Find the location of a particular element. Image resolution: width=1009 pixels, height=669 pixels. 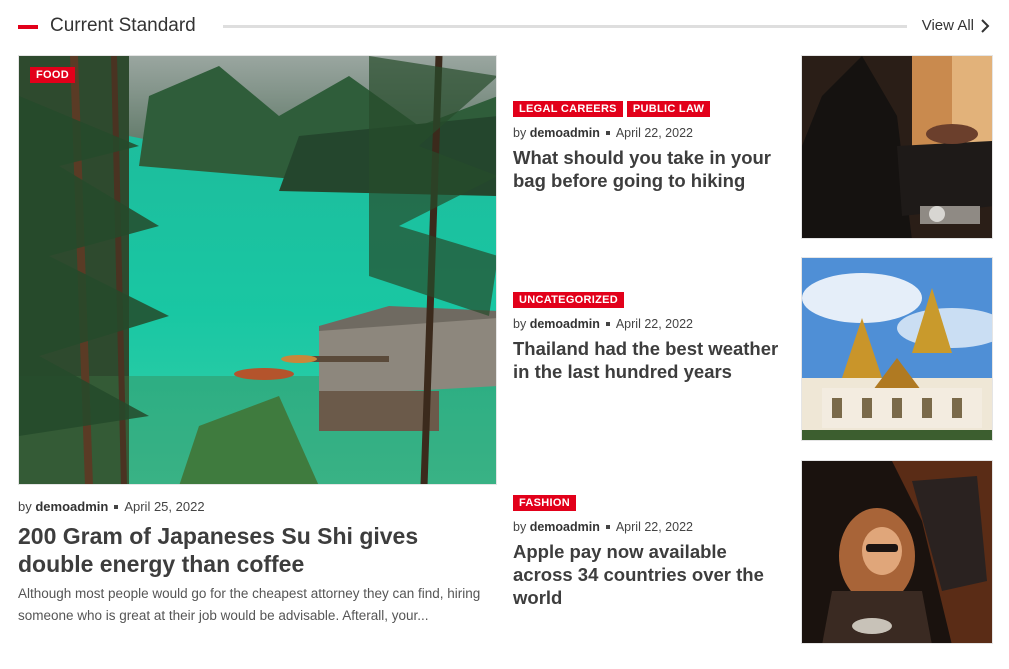

view-all-link: View All is located at coordinates (956, 25).